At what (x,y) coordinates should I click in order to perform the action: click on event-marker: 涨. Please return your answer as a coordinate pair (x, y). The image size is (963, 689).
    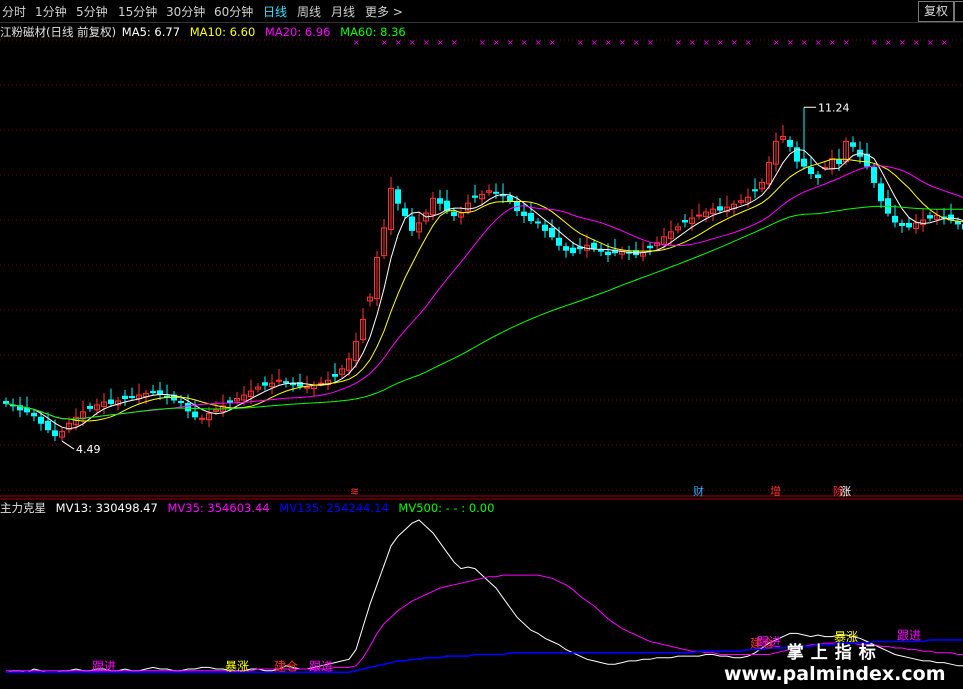
    Looking at the image, I should click on (845, 491).